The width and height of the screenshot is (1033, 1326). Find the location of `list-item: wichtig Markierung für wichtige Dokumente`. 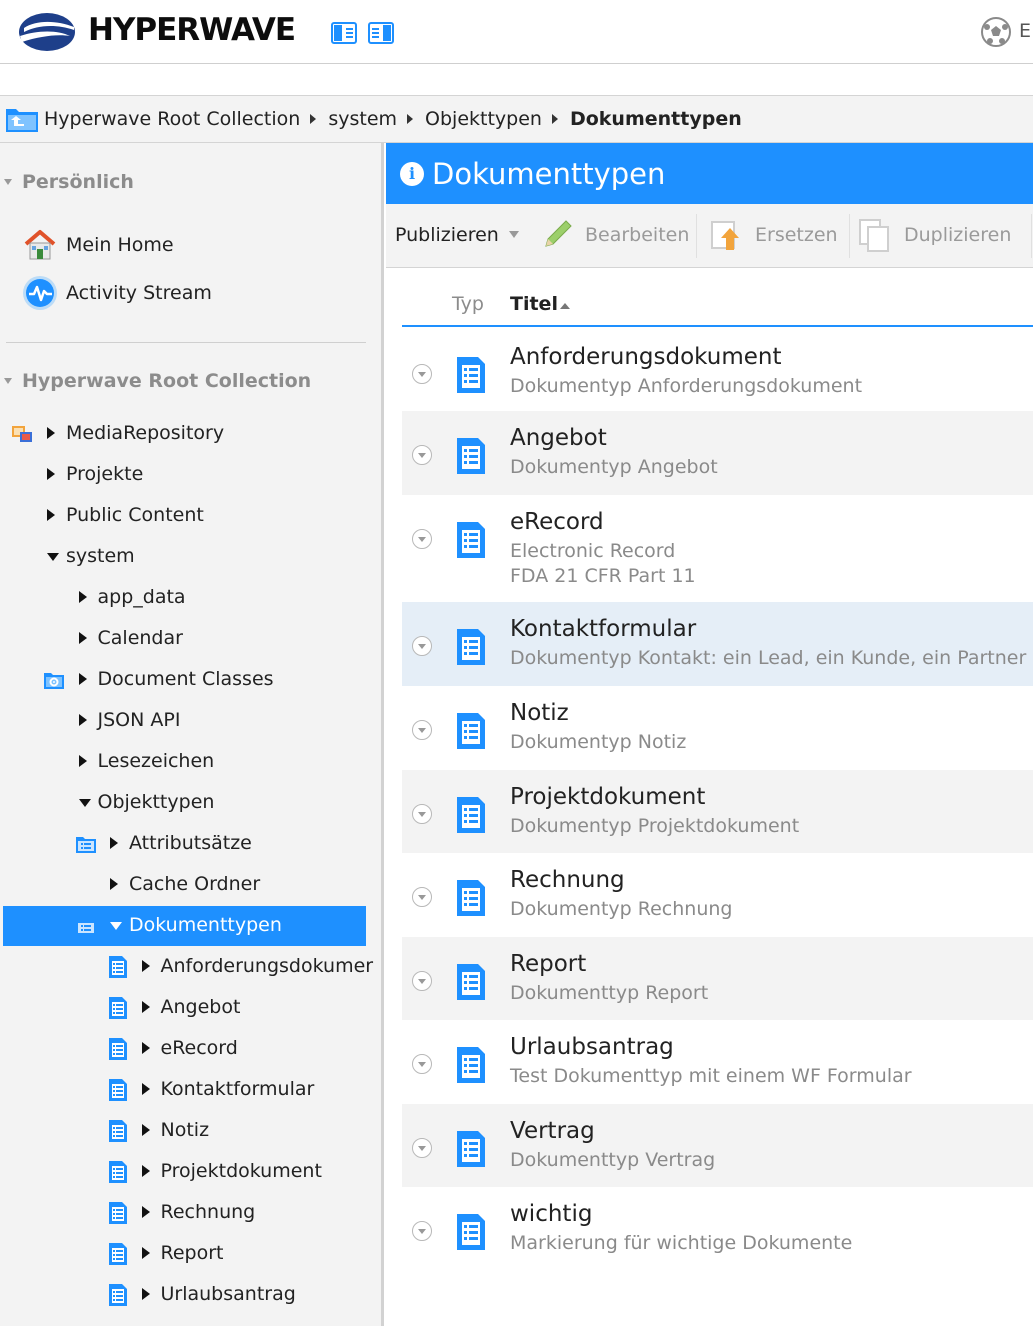

list-item: wichtig Markierung für wichtige Dokumente is located at coordinates (717, 1229).